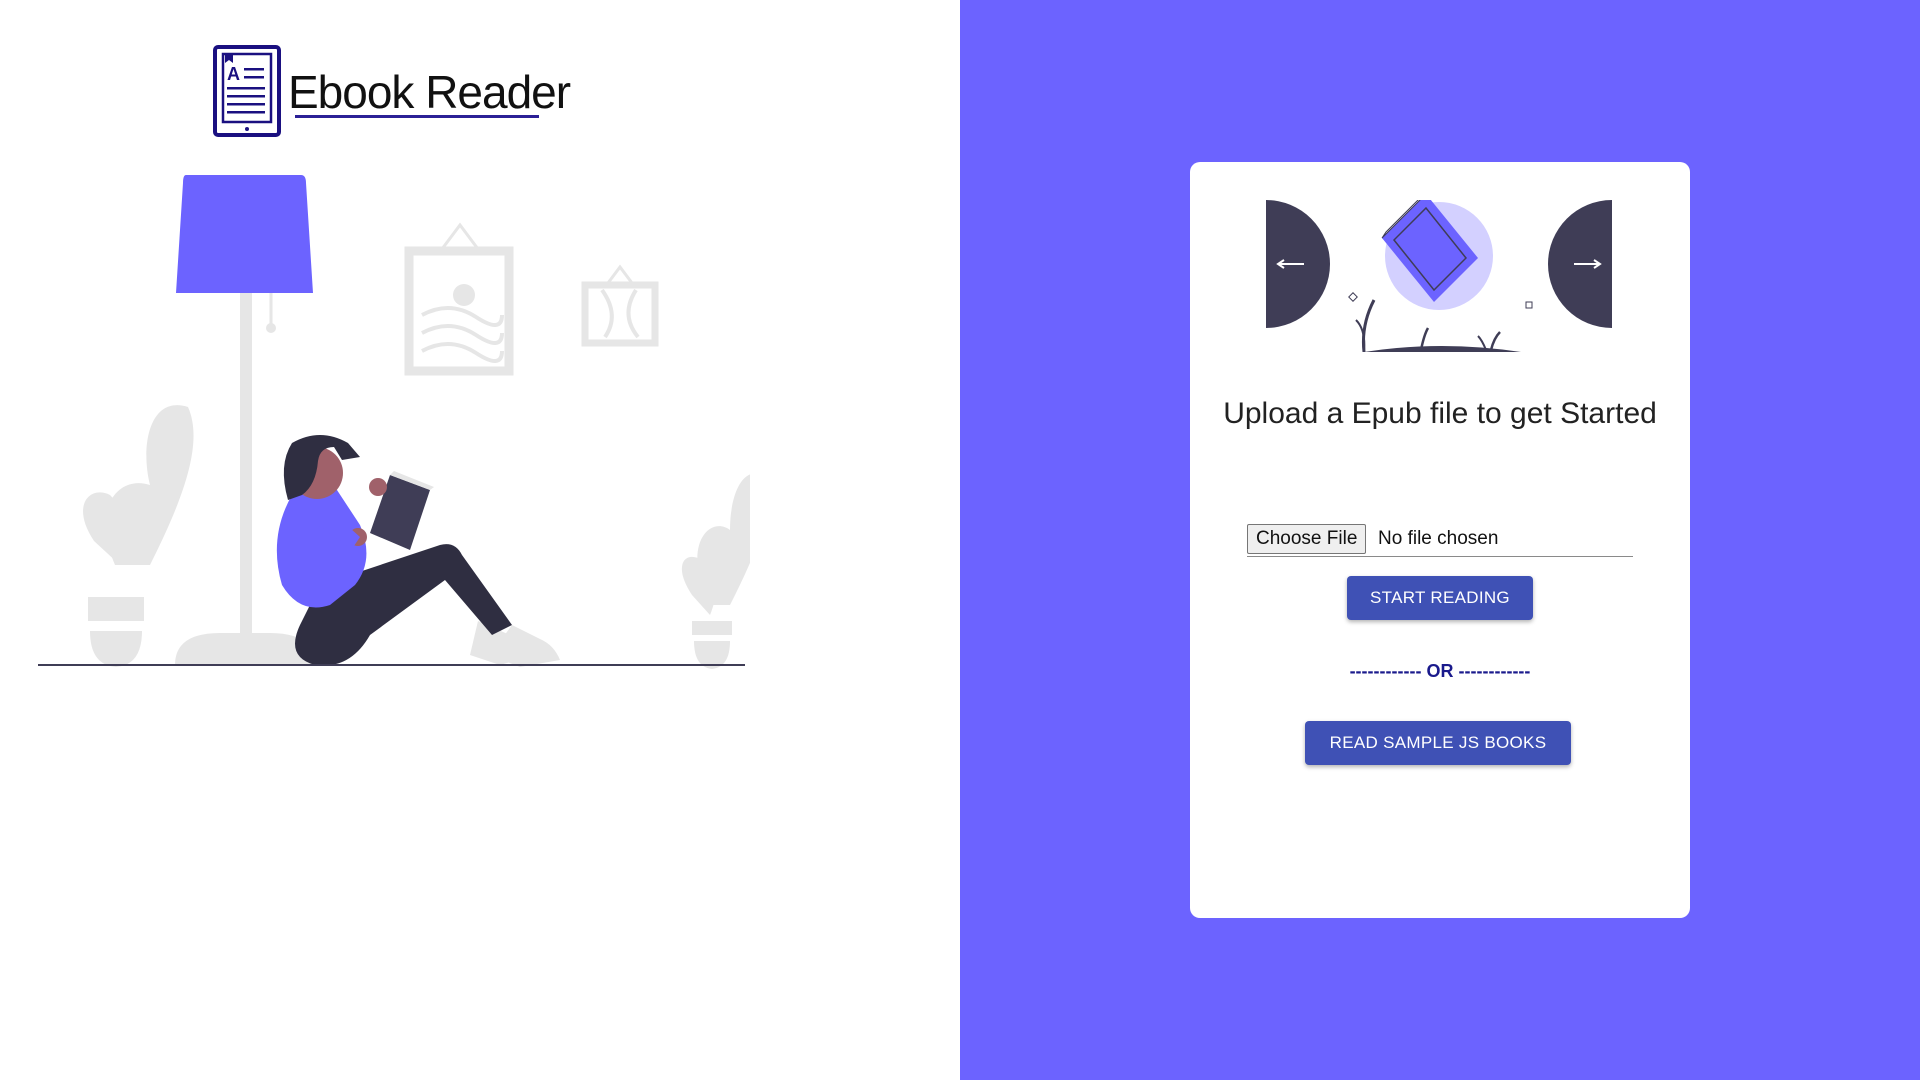 The height and width of the screenshot is (1080, 1920). I want to click on read-sample-books-button: READ SAMPLE JS BOOKS, so click(1438, 743).